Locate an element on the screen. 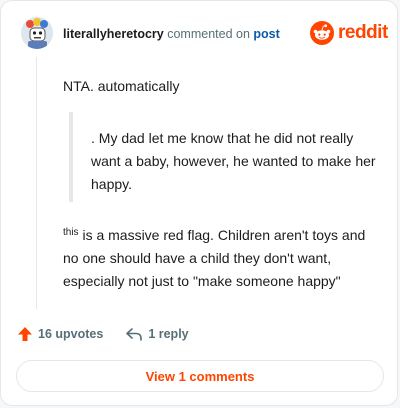 Image resolution: width=400 pixels, height=408 pixels. avatar-icon is located at coordinates (37, 33).